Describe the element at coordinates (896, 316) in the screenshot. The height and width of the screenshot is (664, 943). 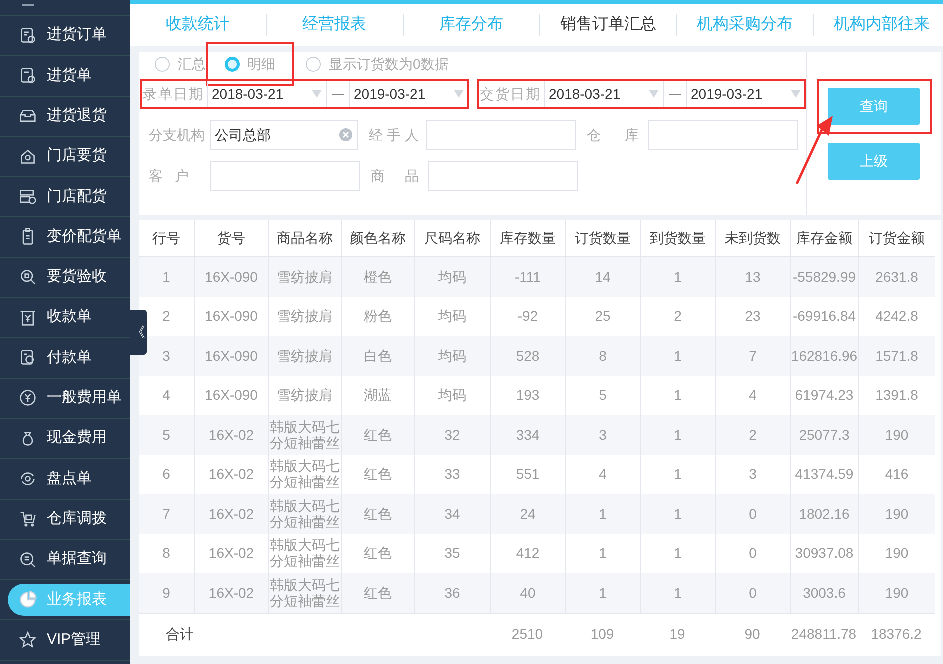
I see `table-cell: 4242.8` at that location.